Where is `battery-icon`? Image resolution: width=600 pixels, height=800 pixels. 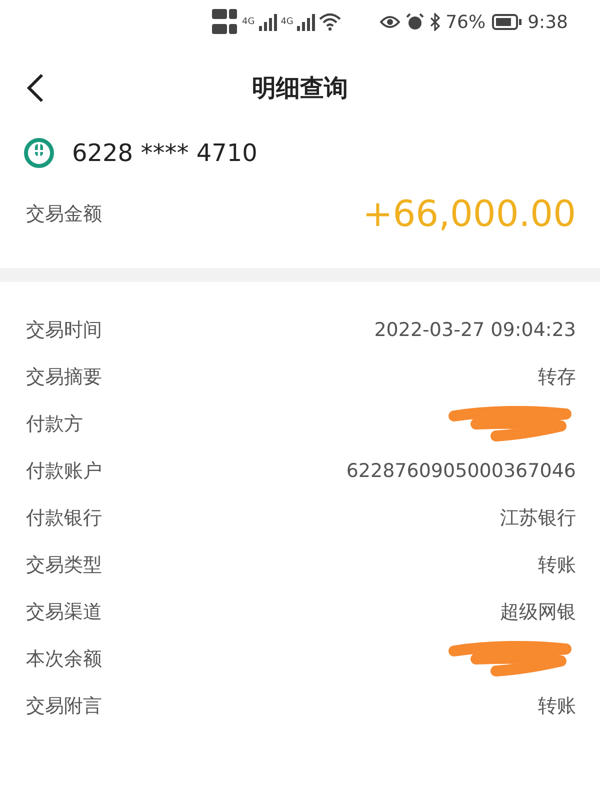 battery-icon is located at coordinates (507, 22).